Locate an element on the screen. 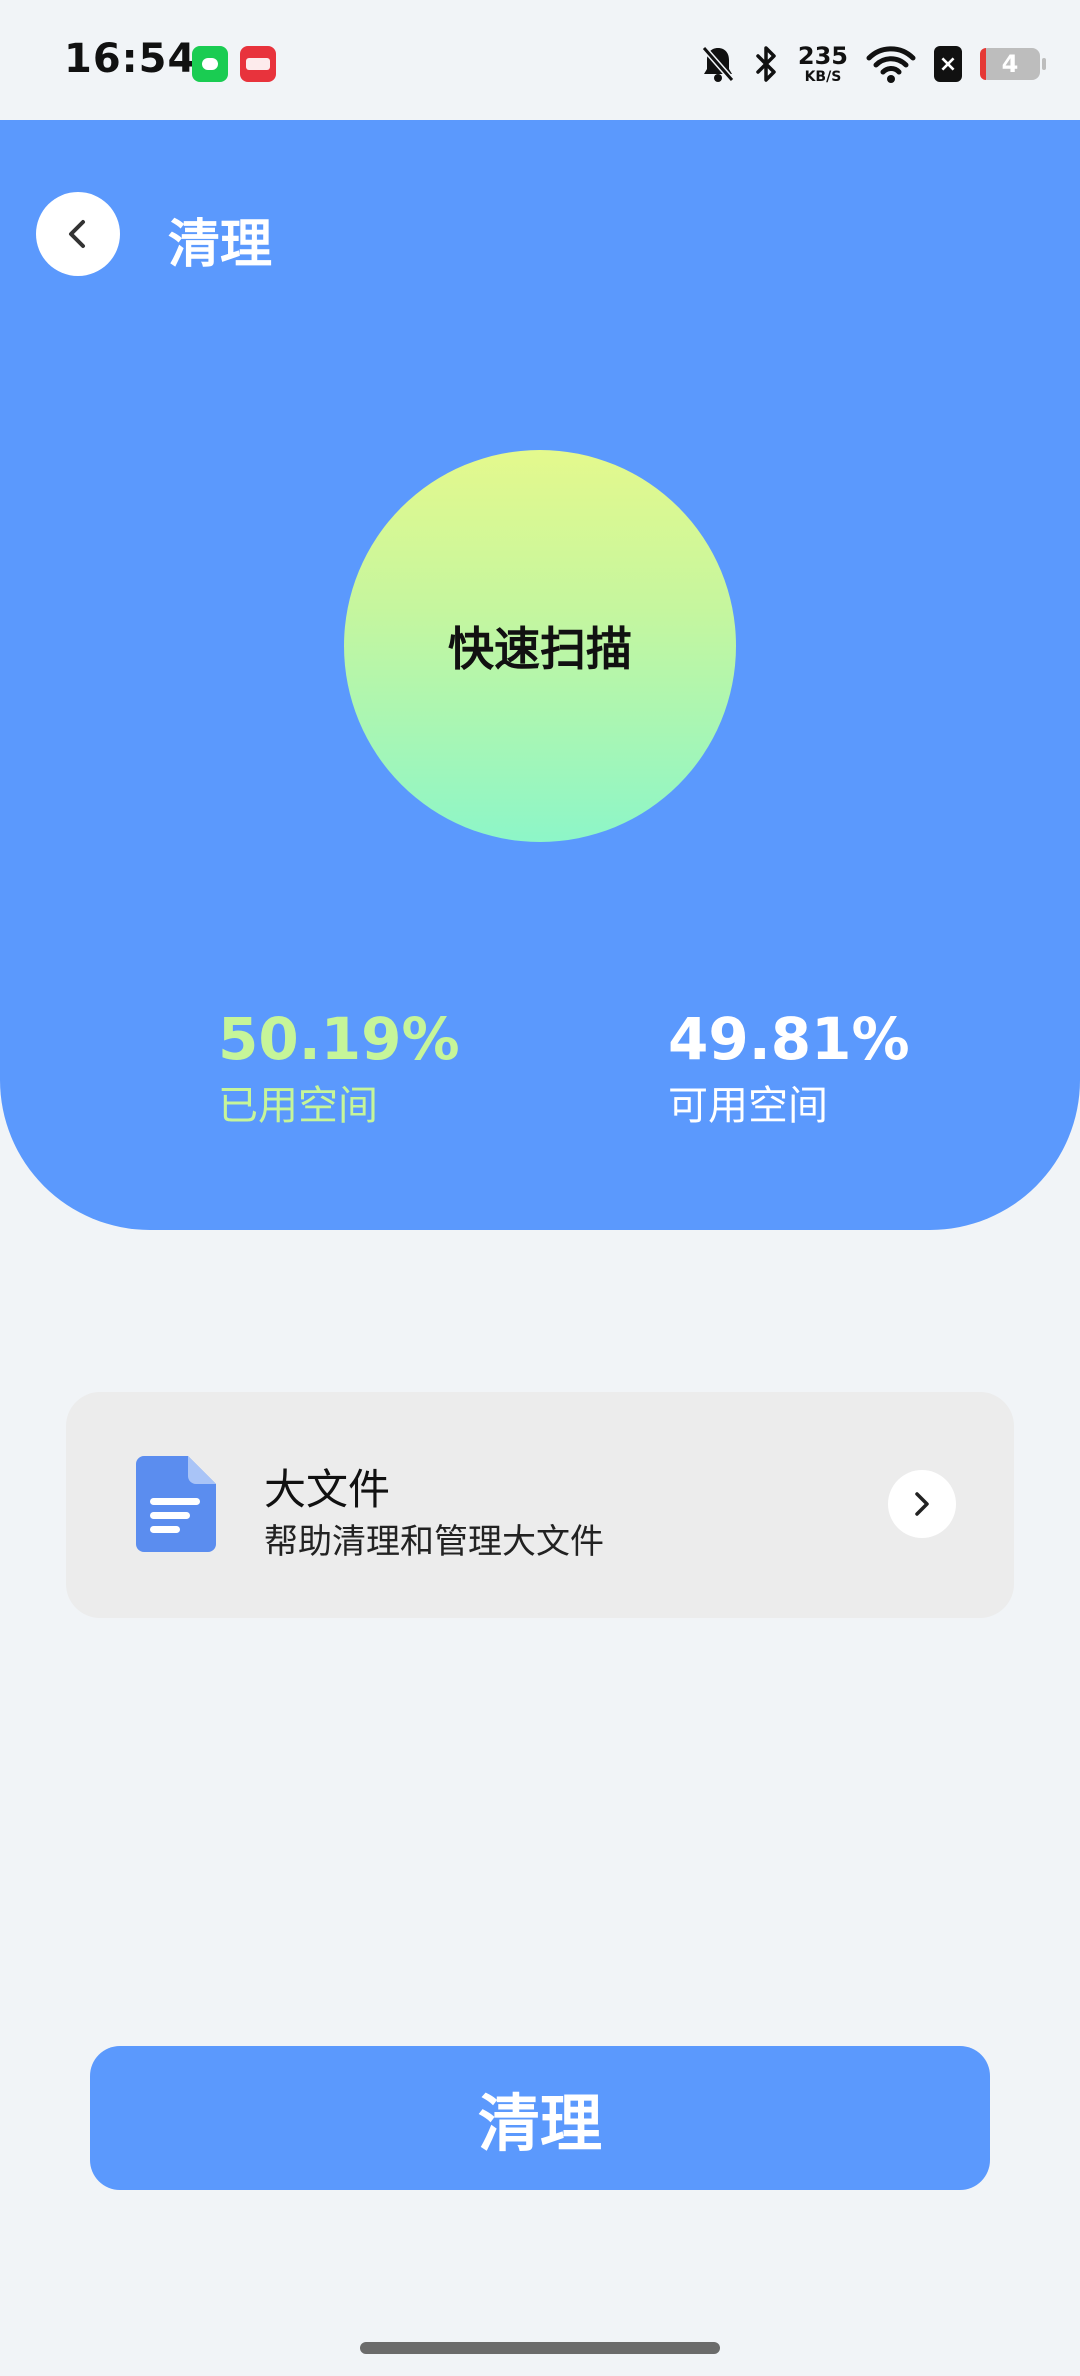  free-space-label: 可用空间 is located at coordinates (748, 1106).